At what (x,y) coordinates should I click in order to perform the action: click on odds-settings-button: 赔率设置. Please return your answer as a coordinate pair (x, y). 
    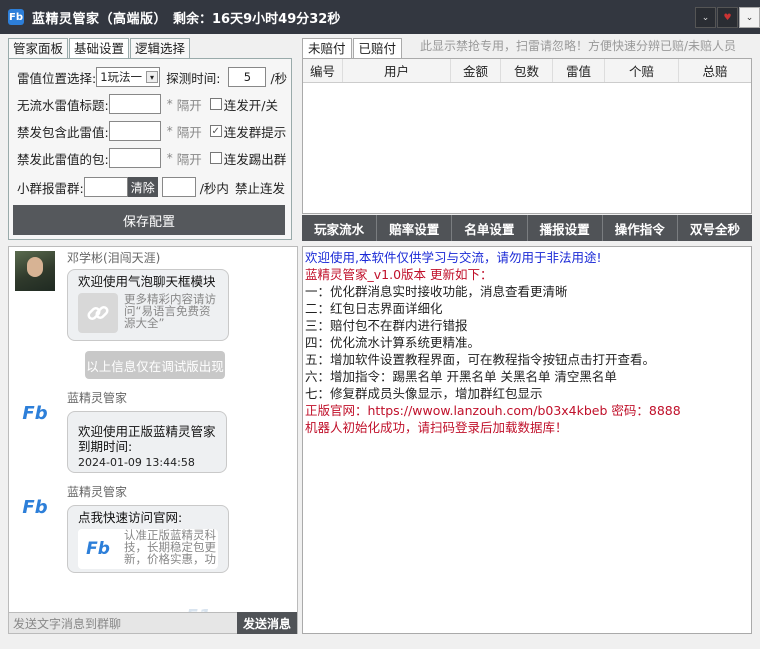
    Looking at the image, I should click on (415, 228).